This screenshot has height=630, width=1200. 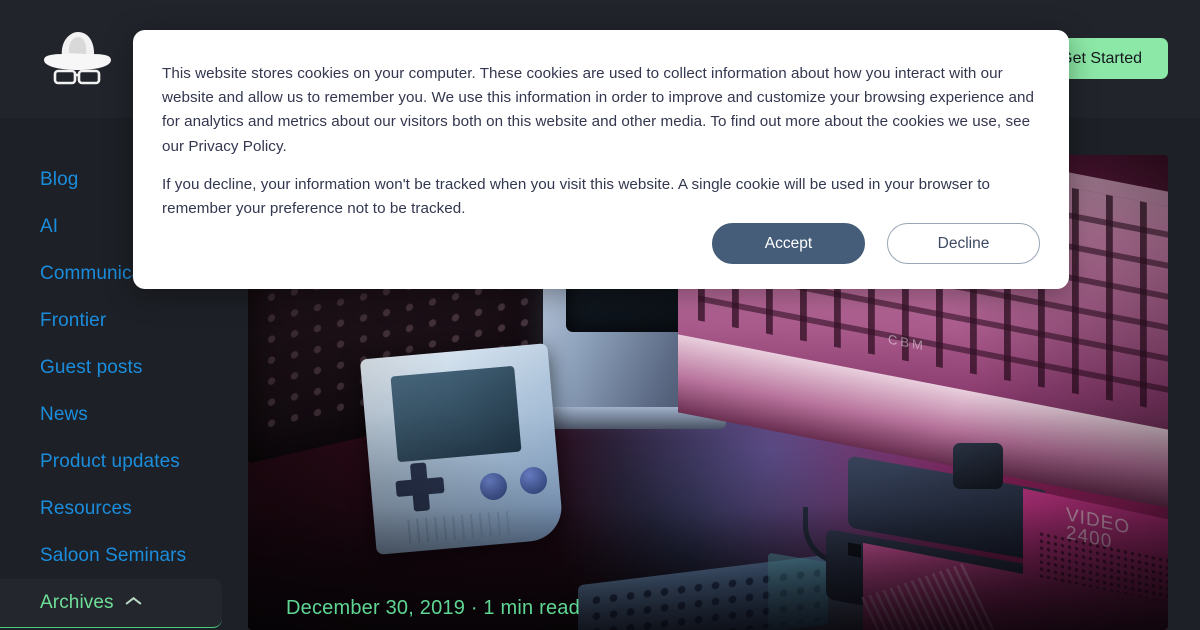 What do you see at coordinates (59, 179) in the screenshot?
I see `sidebar-item-label: Blog` at bounding box center [59, 179].